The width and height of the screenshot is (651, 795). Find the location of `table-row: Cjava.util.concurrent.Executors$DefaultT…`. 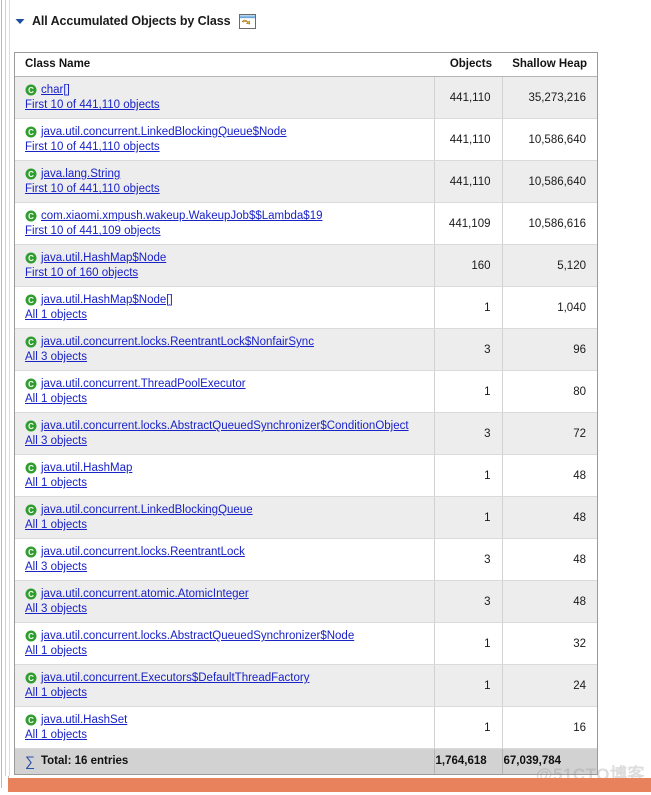

table-row: Cjava.util.concurrent.Executors$DefaultT… is located at coordinates (306, 685).